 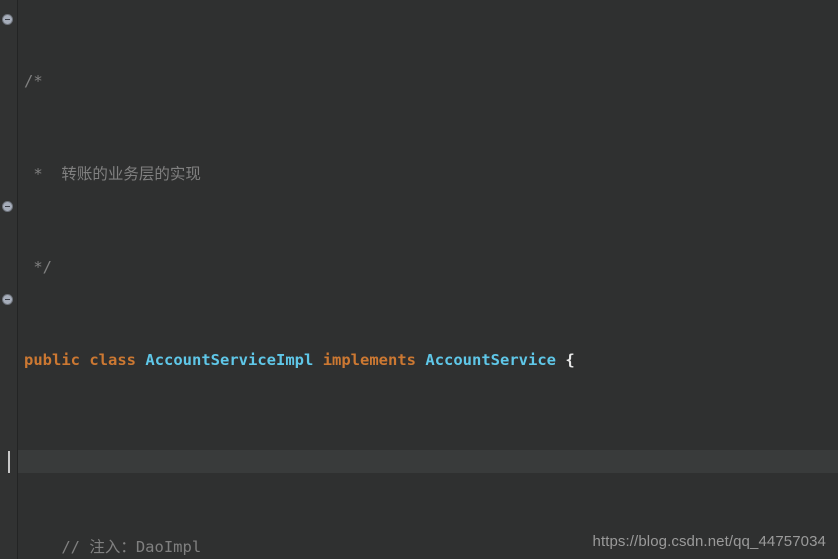 I want to click on text-caret, so click(x=9, y=462).